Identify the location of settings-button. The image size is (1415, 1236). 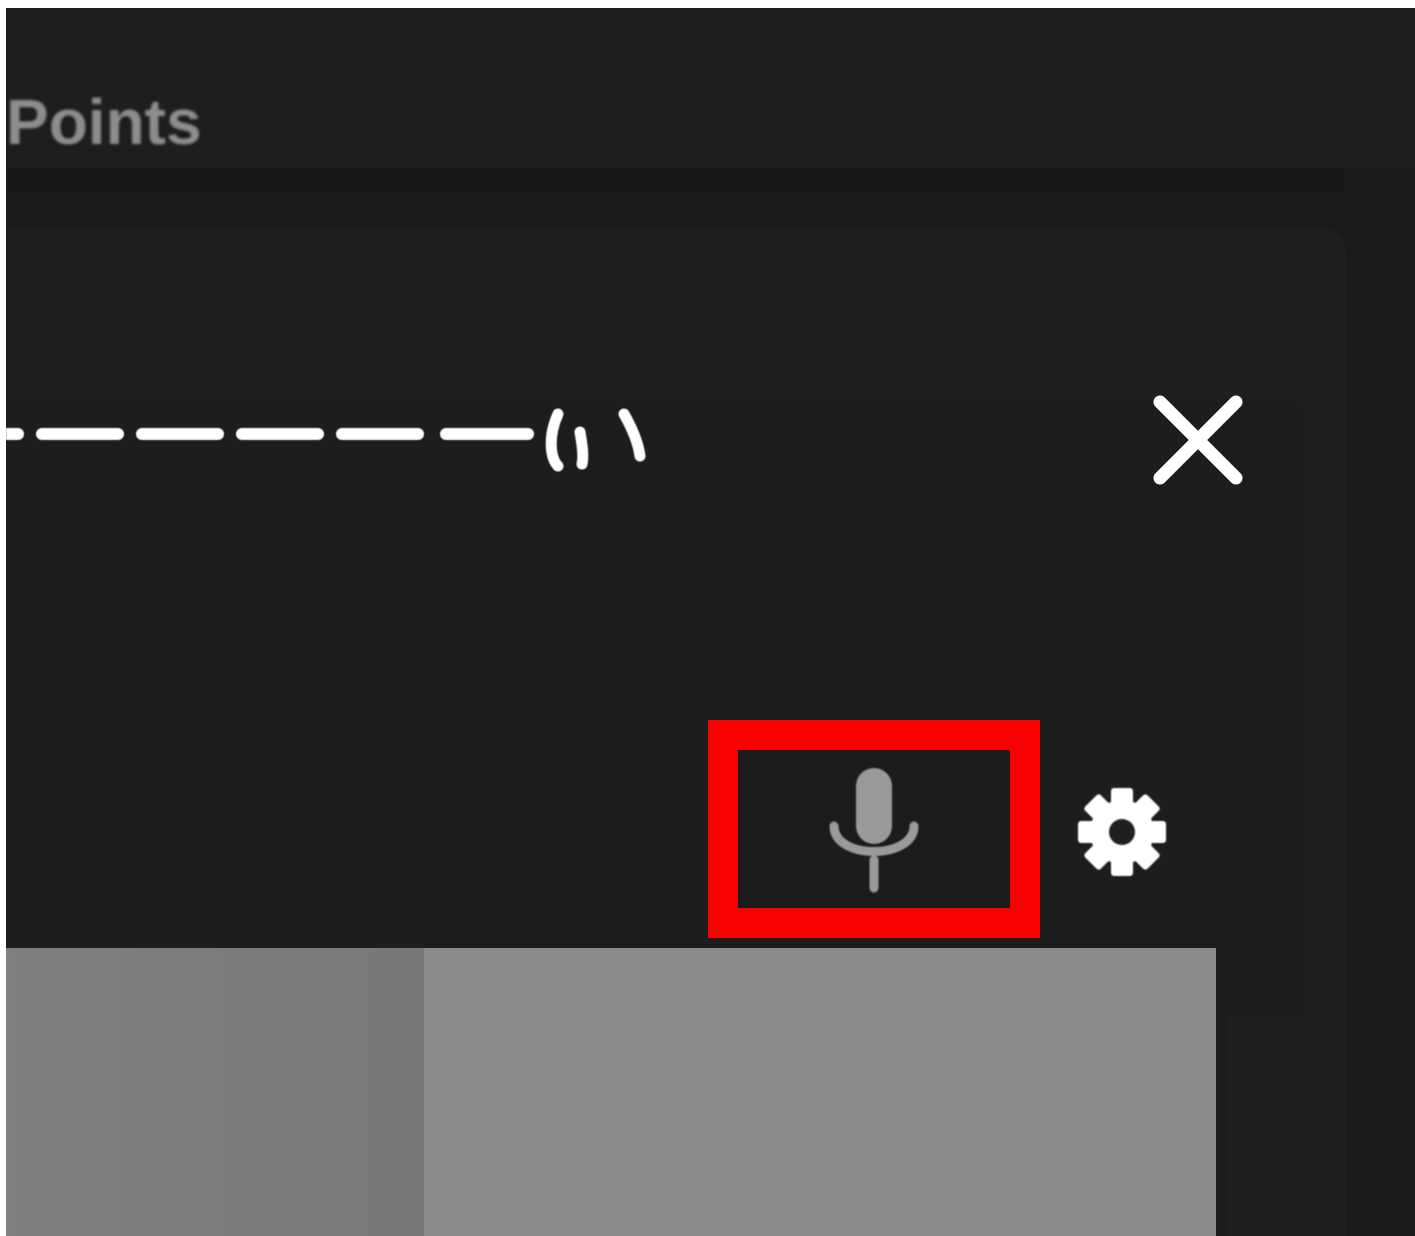
(1122, 832).